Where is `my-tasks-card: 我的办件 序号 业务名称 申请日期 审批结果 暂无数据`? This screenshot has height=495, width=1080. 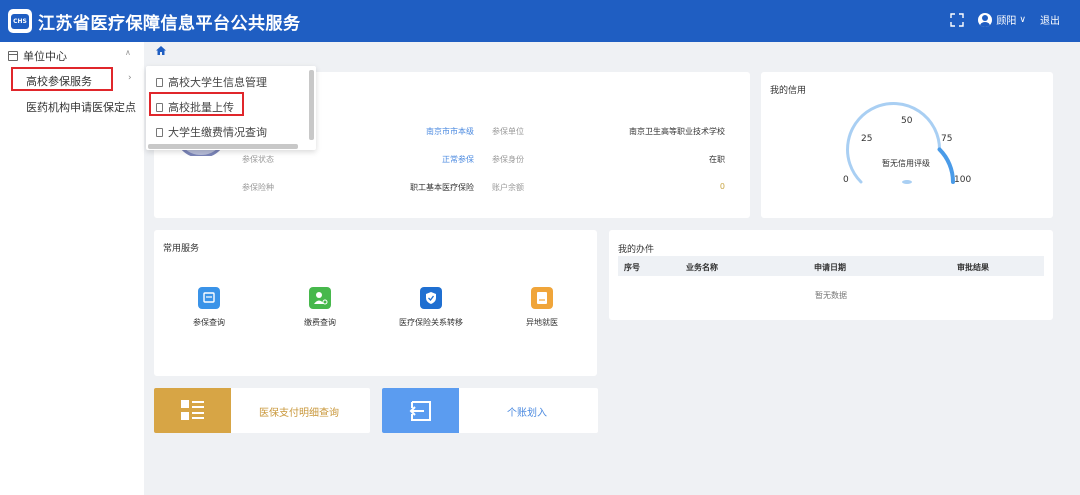 my-tasks-card: 我的办件 序号 业务名称 申请日期 审批结果 暂无数据 is located at coordinates (831, 275).